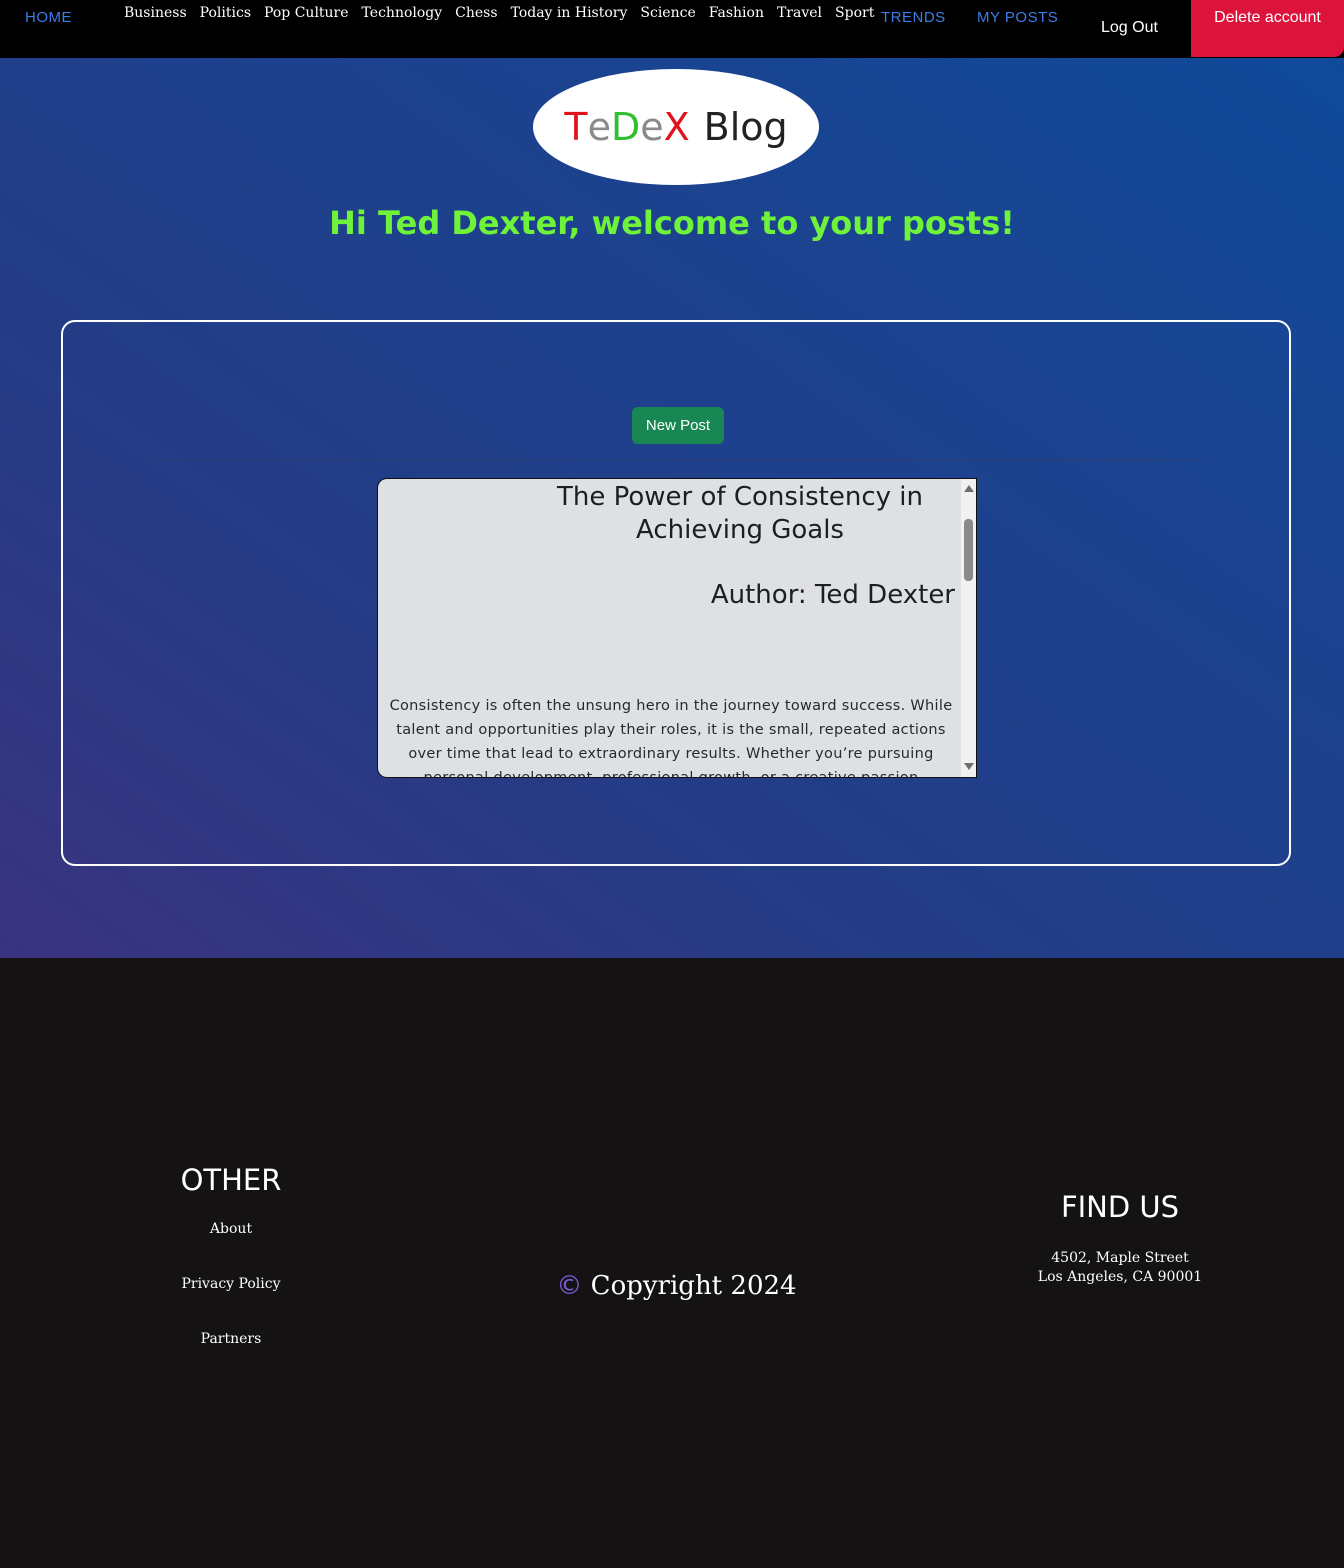 This screenshot has height=1568, width=1344. Describe the element at coordinates (672, 223) in the screenshot. I see `welcome-heading: Hi Ted Dexter, welcome to your posts!` at that location.